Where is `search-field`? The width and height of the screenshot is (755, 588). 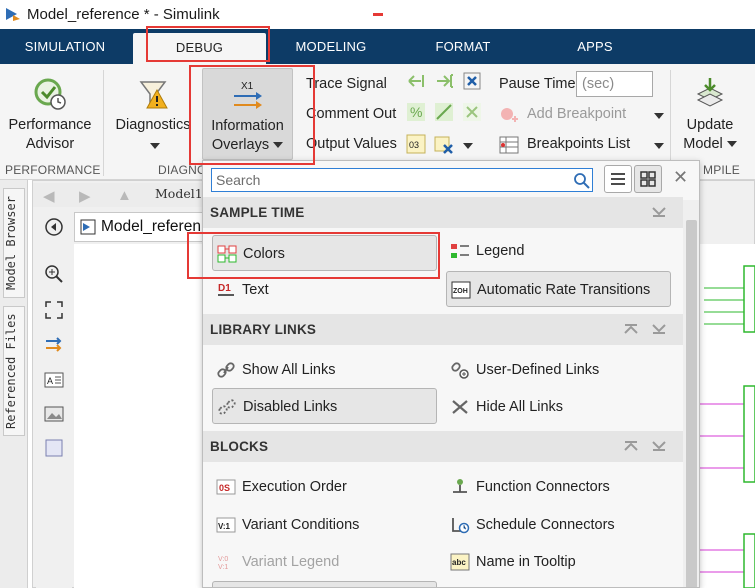 search-field is located at coordinates (402, 180).